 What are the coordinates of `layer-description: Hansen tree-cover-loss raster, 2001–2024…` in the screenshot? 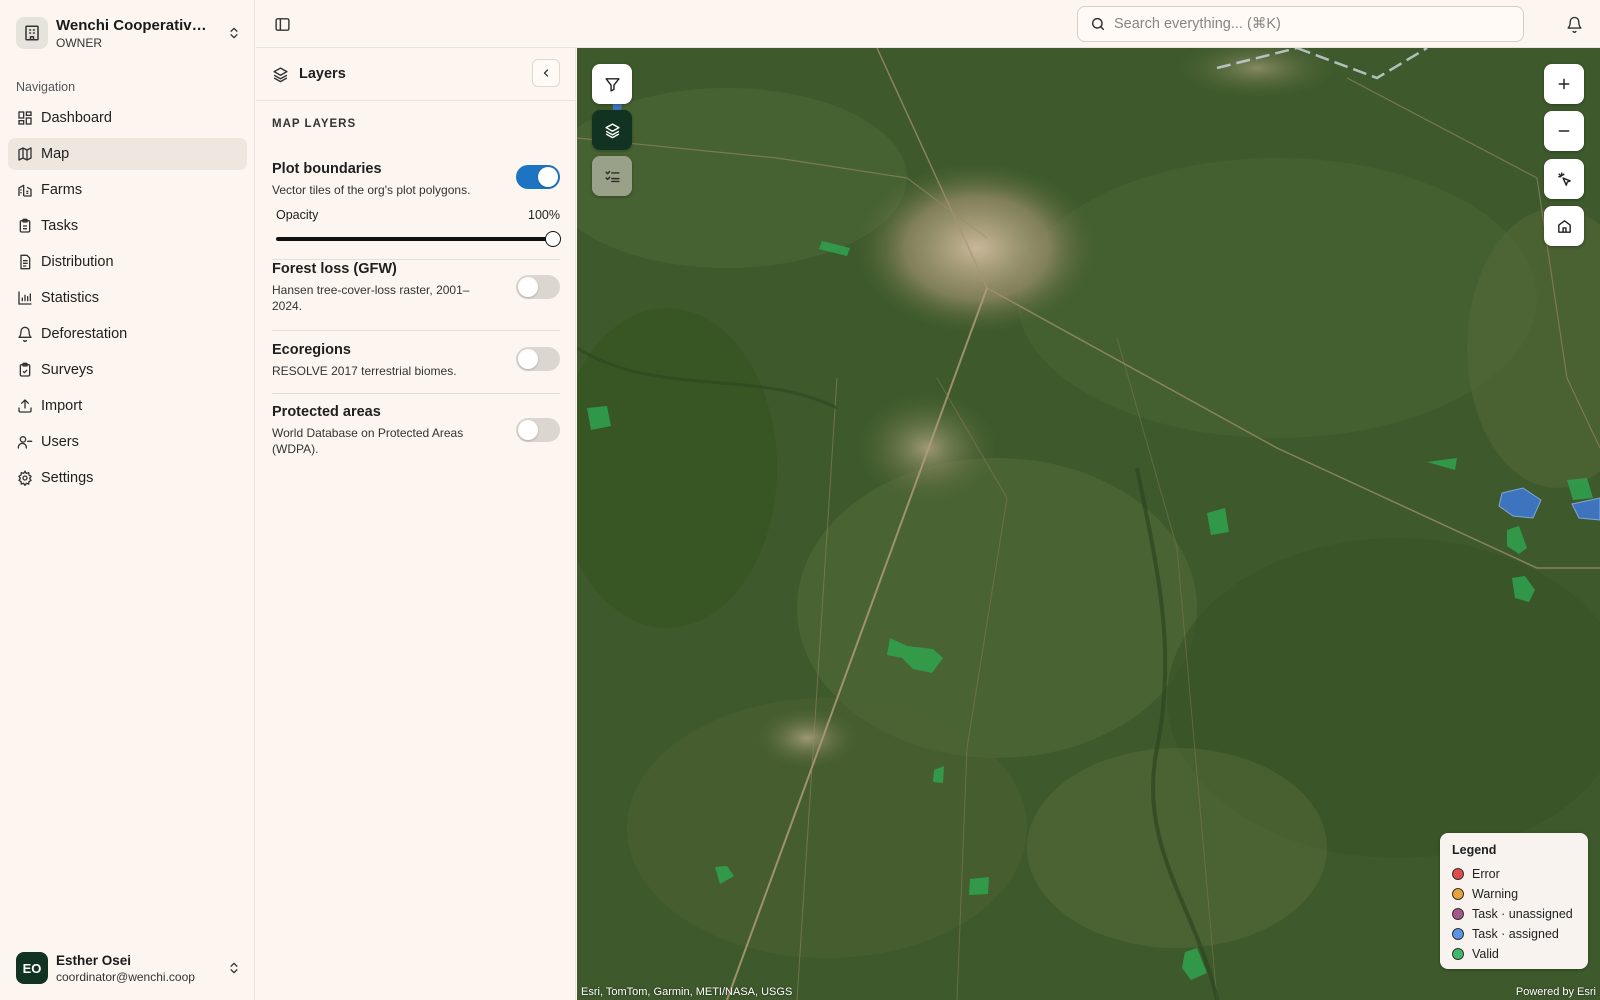 It's located at (371, 298).